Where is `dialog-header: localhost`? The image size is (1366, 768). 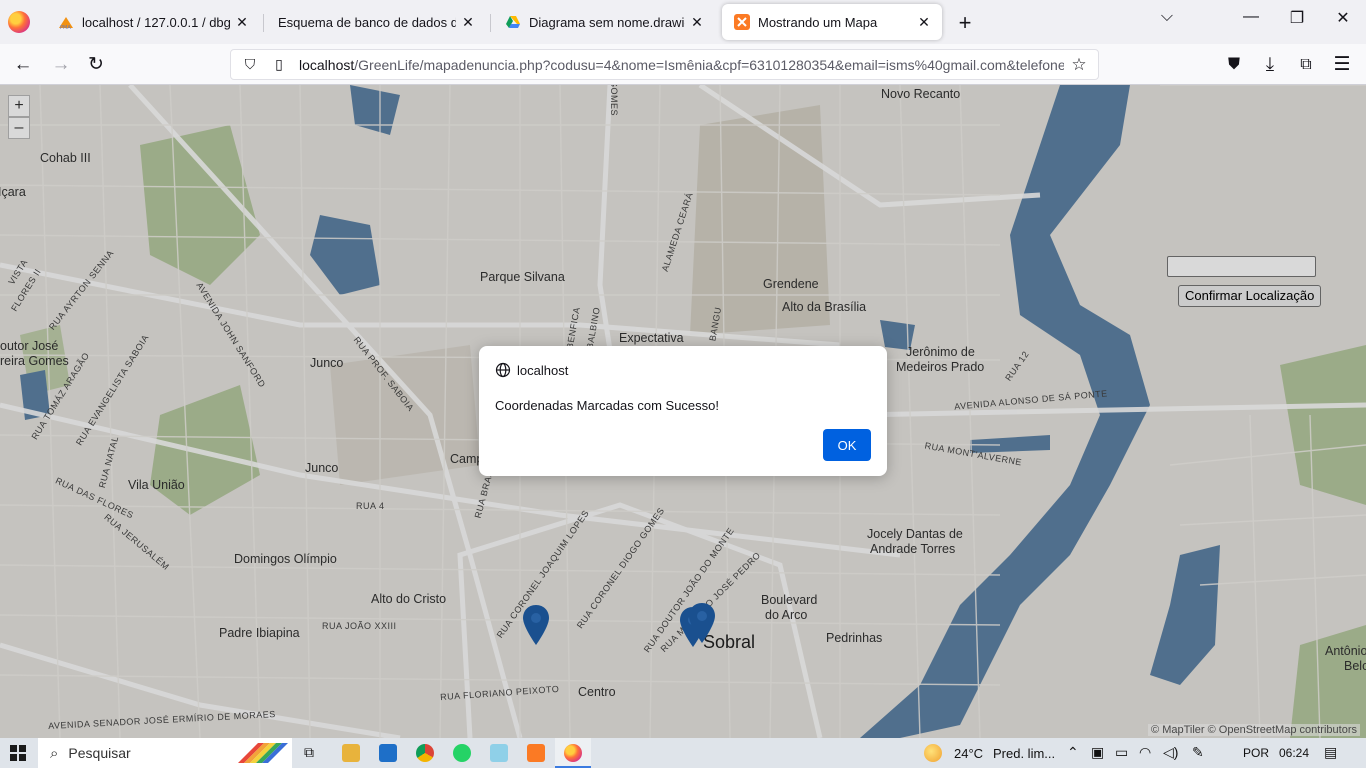
dialog-header: localhost is located at coordinates (531, 370).